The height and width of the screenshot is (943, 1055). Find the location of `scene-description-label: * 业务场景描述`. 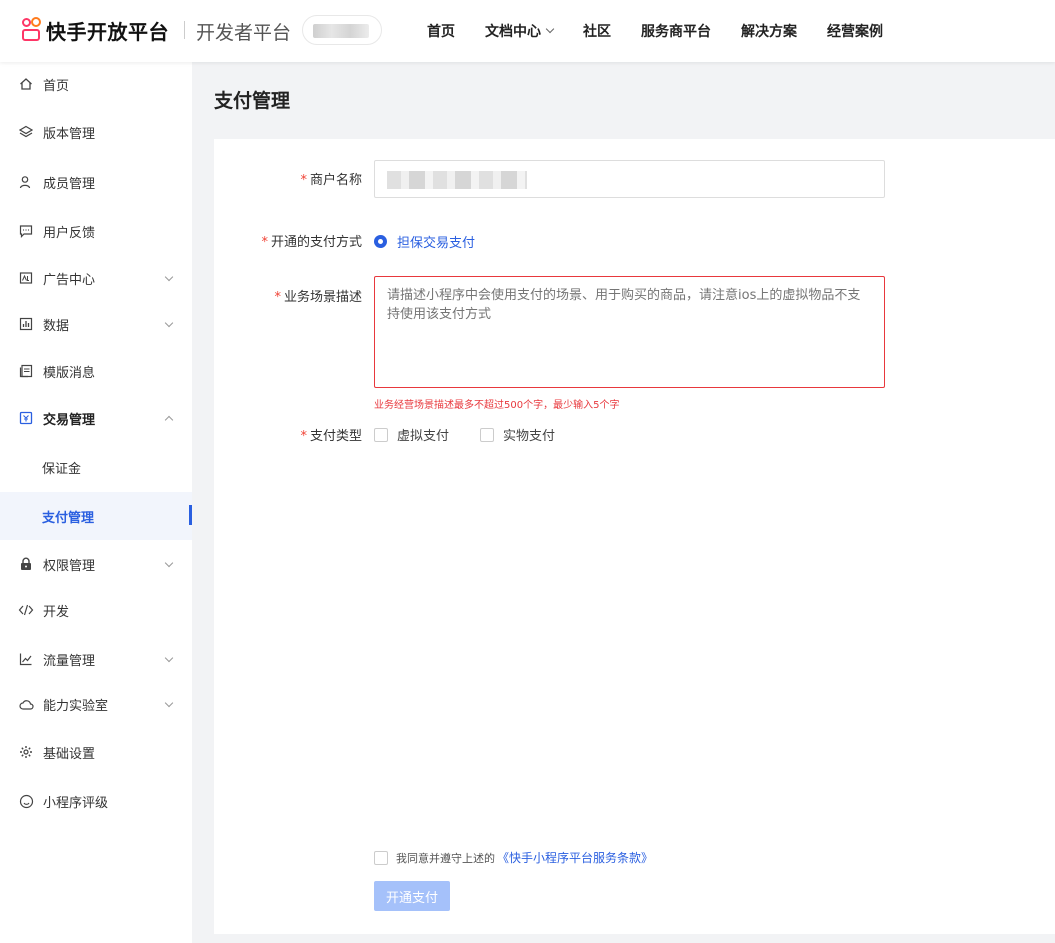

scene-description-label: * 业务场景描述 is located at coordinates (318, 297).